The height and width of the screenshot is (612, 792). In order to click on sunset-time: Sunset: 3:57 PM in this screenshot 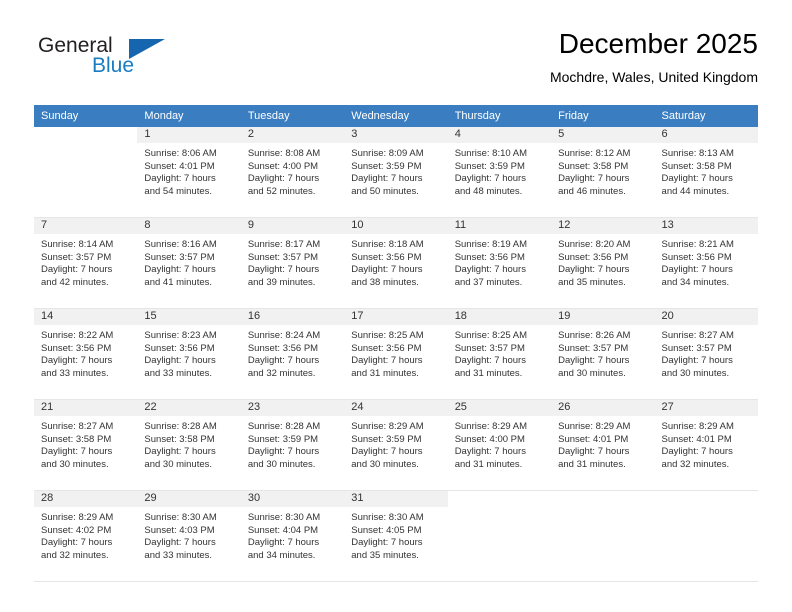, I will do `click(76, 257)`.